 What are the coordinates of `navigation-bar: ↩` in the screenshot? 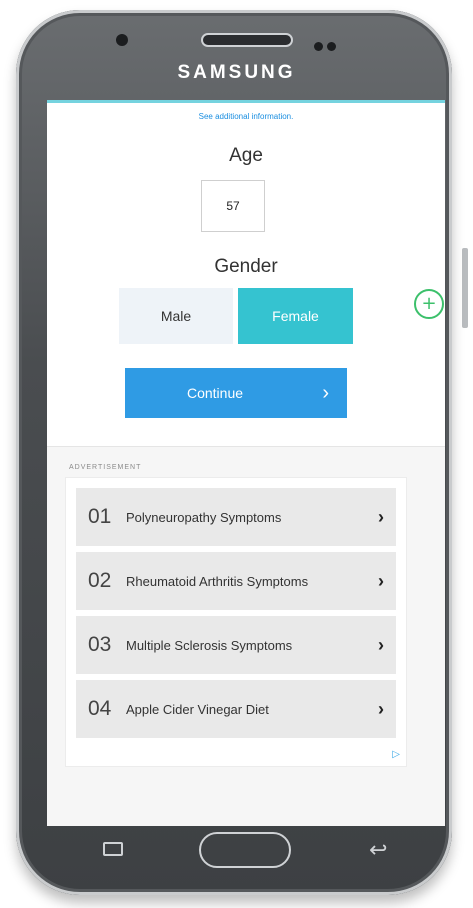 It's located at (246, 852).